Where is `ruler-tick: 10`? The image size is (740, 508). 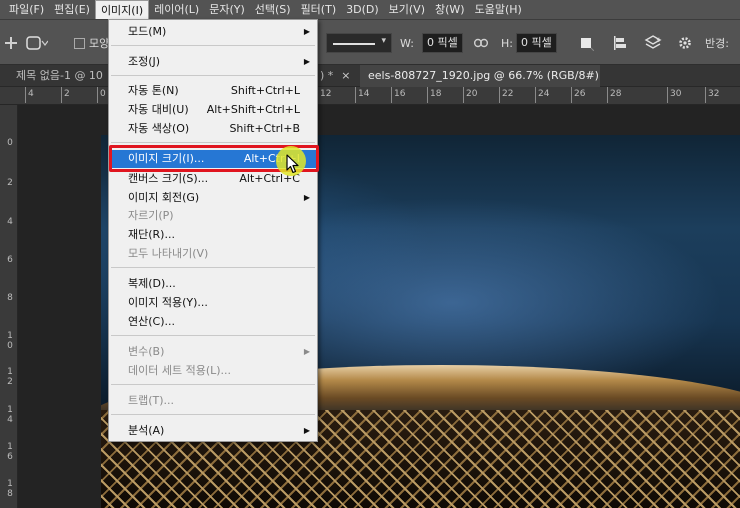 ruler-tick: 10 is located at coordinates (10, 341).